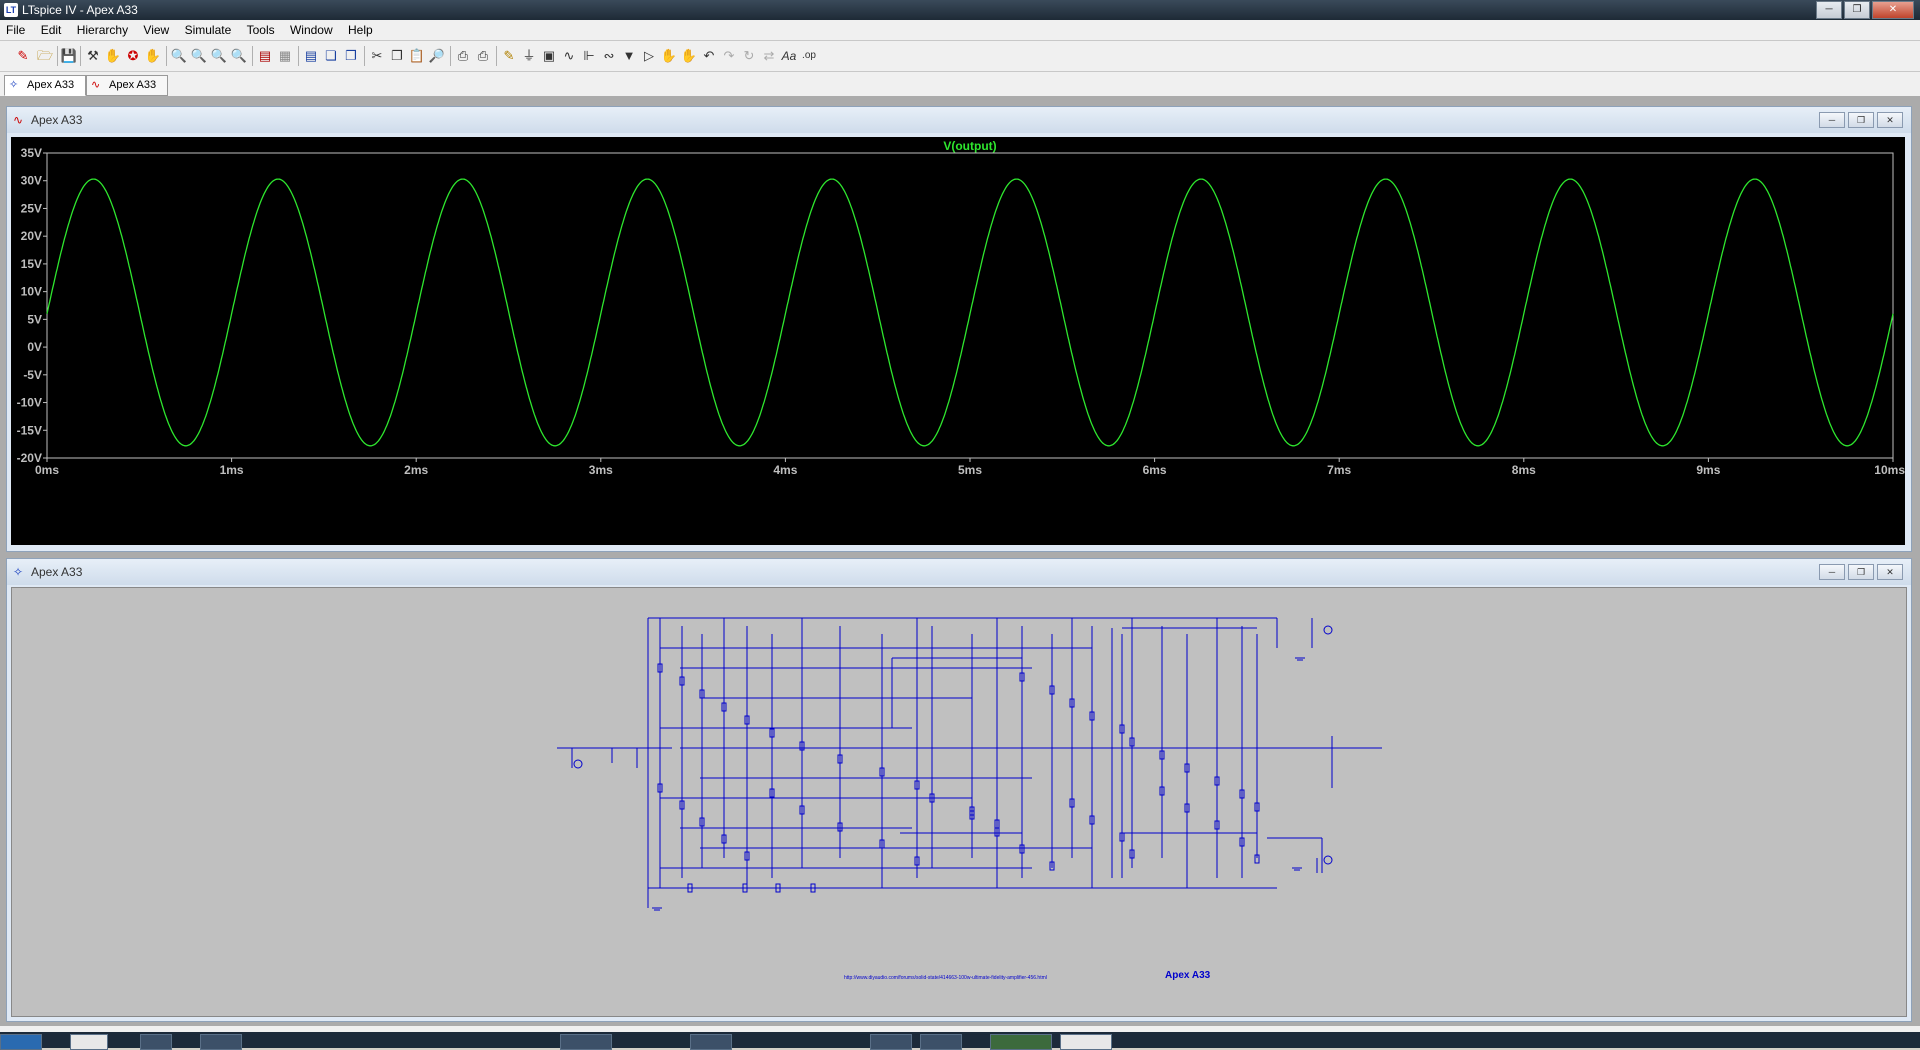 The image size is (1920, 1050). I want to click on close-button: ✕, so click(1893, 10).